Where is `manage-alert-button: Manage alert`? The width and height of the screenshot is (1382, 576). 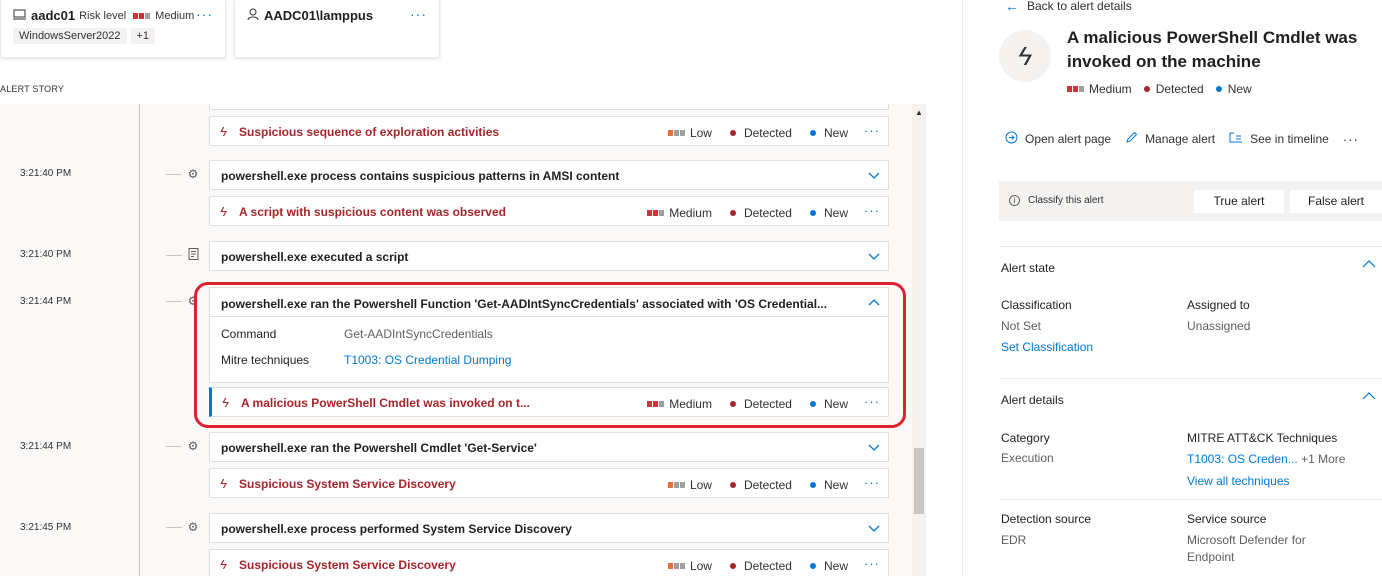 manage-alert-button: Manage alert is located at coordinates (1170, 139).